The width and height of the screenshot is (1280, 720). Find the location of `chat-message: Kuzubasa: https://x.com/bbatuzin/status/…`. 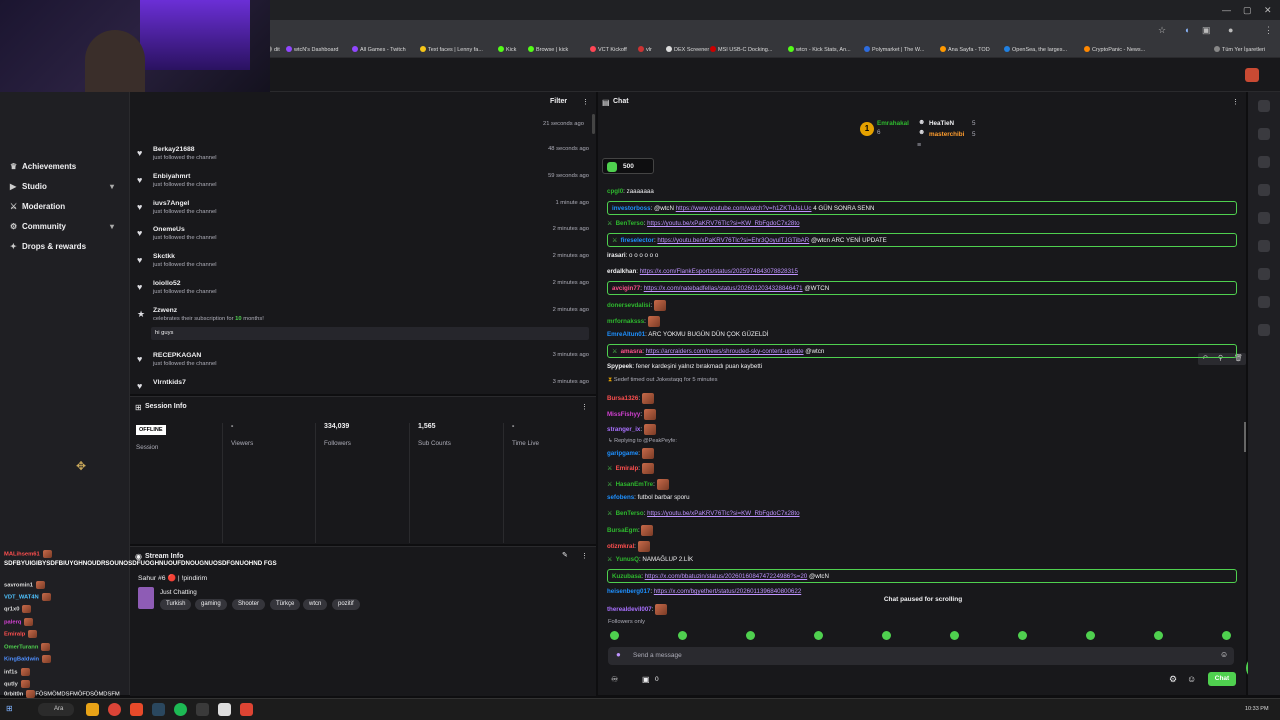

chat-message: Kuzubasa: https://x.com/bbatuzin/status/… is located at coordinates (922, 576).